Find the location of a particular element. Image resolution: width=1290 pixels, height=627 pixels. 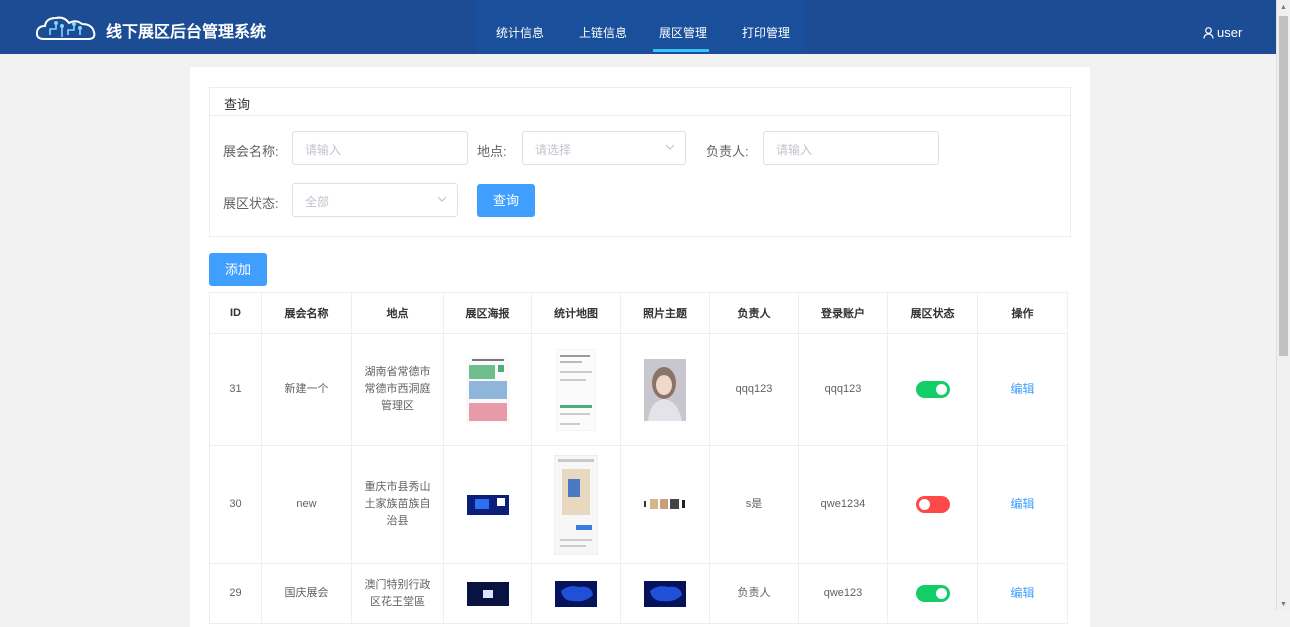

status-label: 展区状态: is located at coordinates (251, 203).